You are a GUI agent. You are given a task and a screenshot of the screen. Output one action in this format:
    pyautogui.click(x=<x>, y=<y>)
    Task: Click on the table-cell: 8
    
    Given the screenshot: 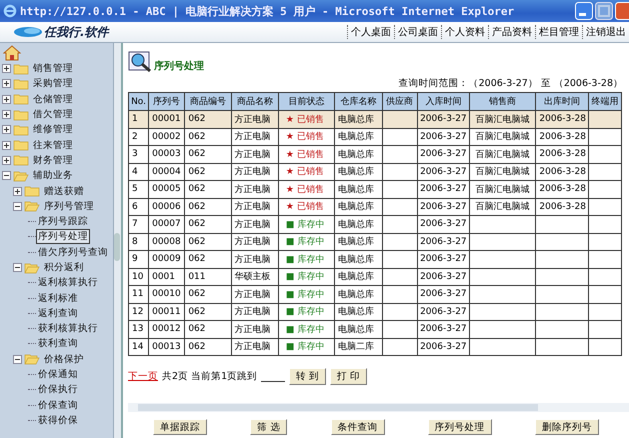 What is the action you would take?
    pyautogui.click(x=135, y=241)
    